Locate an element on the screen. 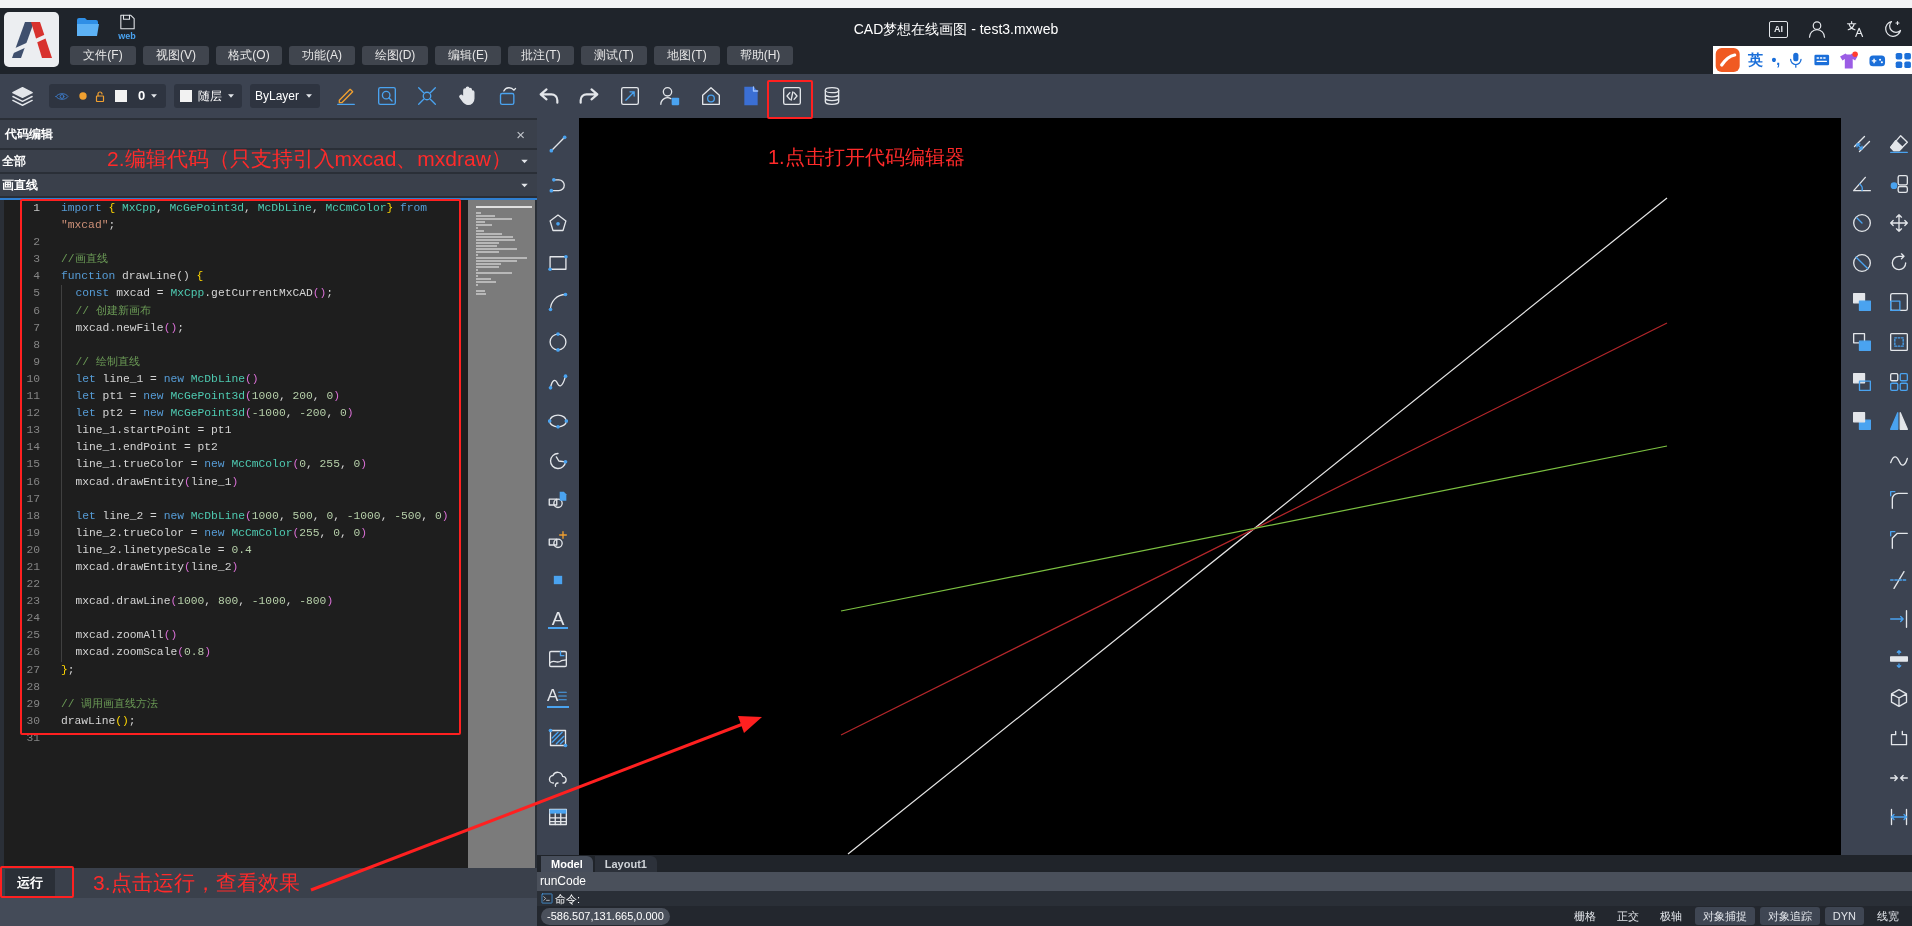 Image resolution: width=1912 pixels, height=926 pixels. redo-icon is located at coordinates (589, 96).